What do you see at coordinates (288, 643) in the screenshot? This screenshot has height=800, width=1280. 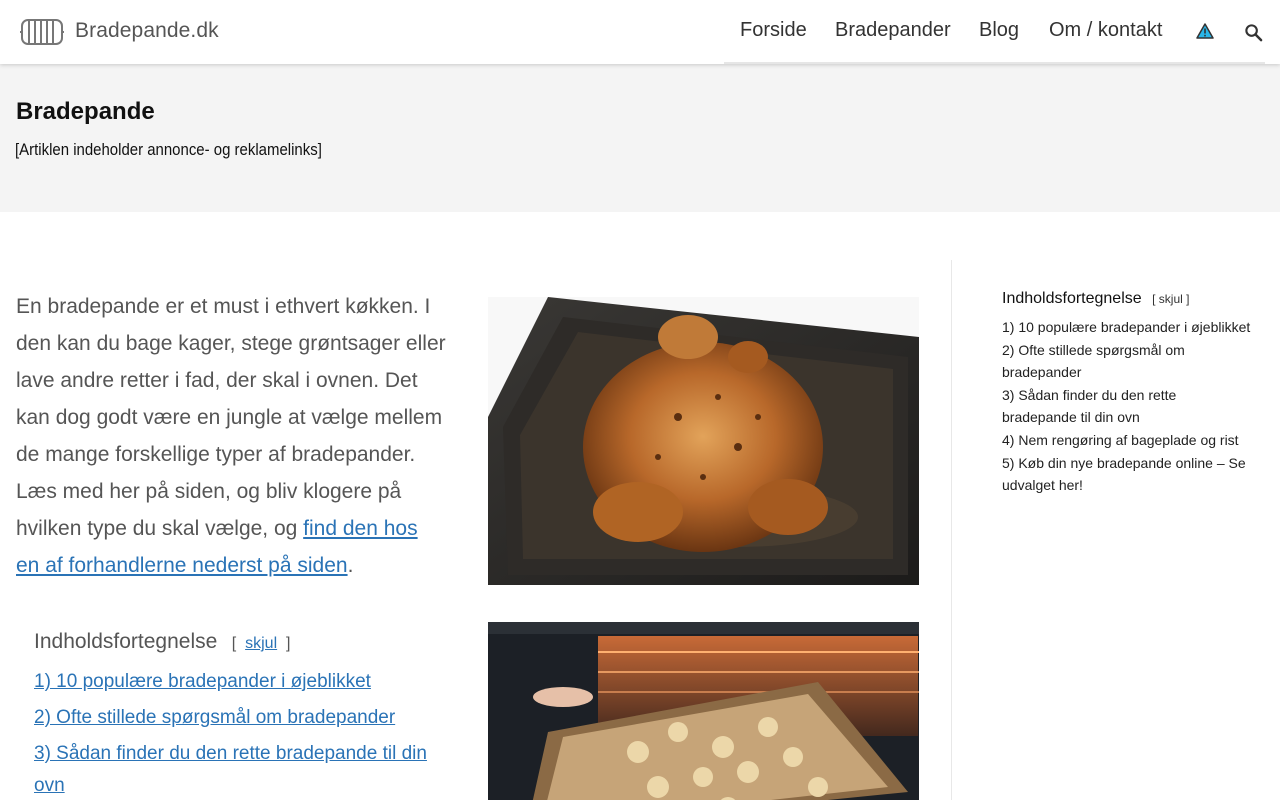 I see `toc-bracket-close: ]` at bounding box center [288, 643].